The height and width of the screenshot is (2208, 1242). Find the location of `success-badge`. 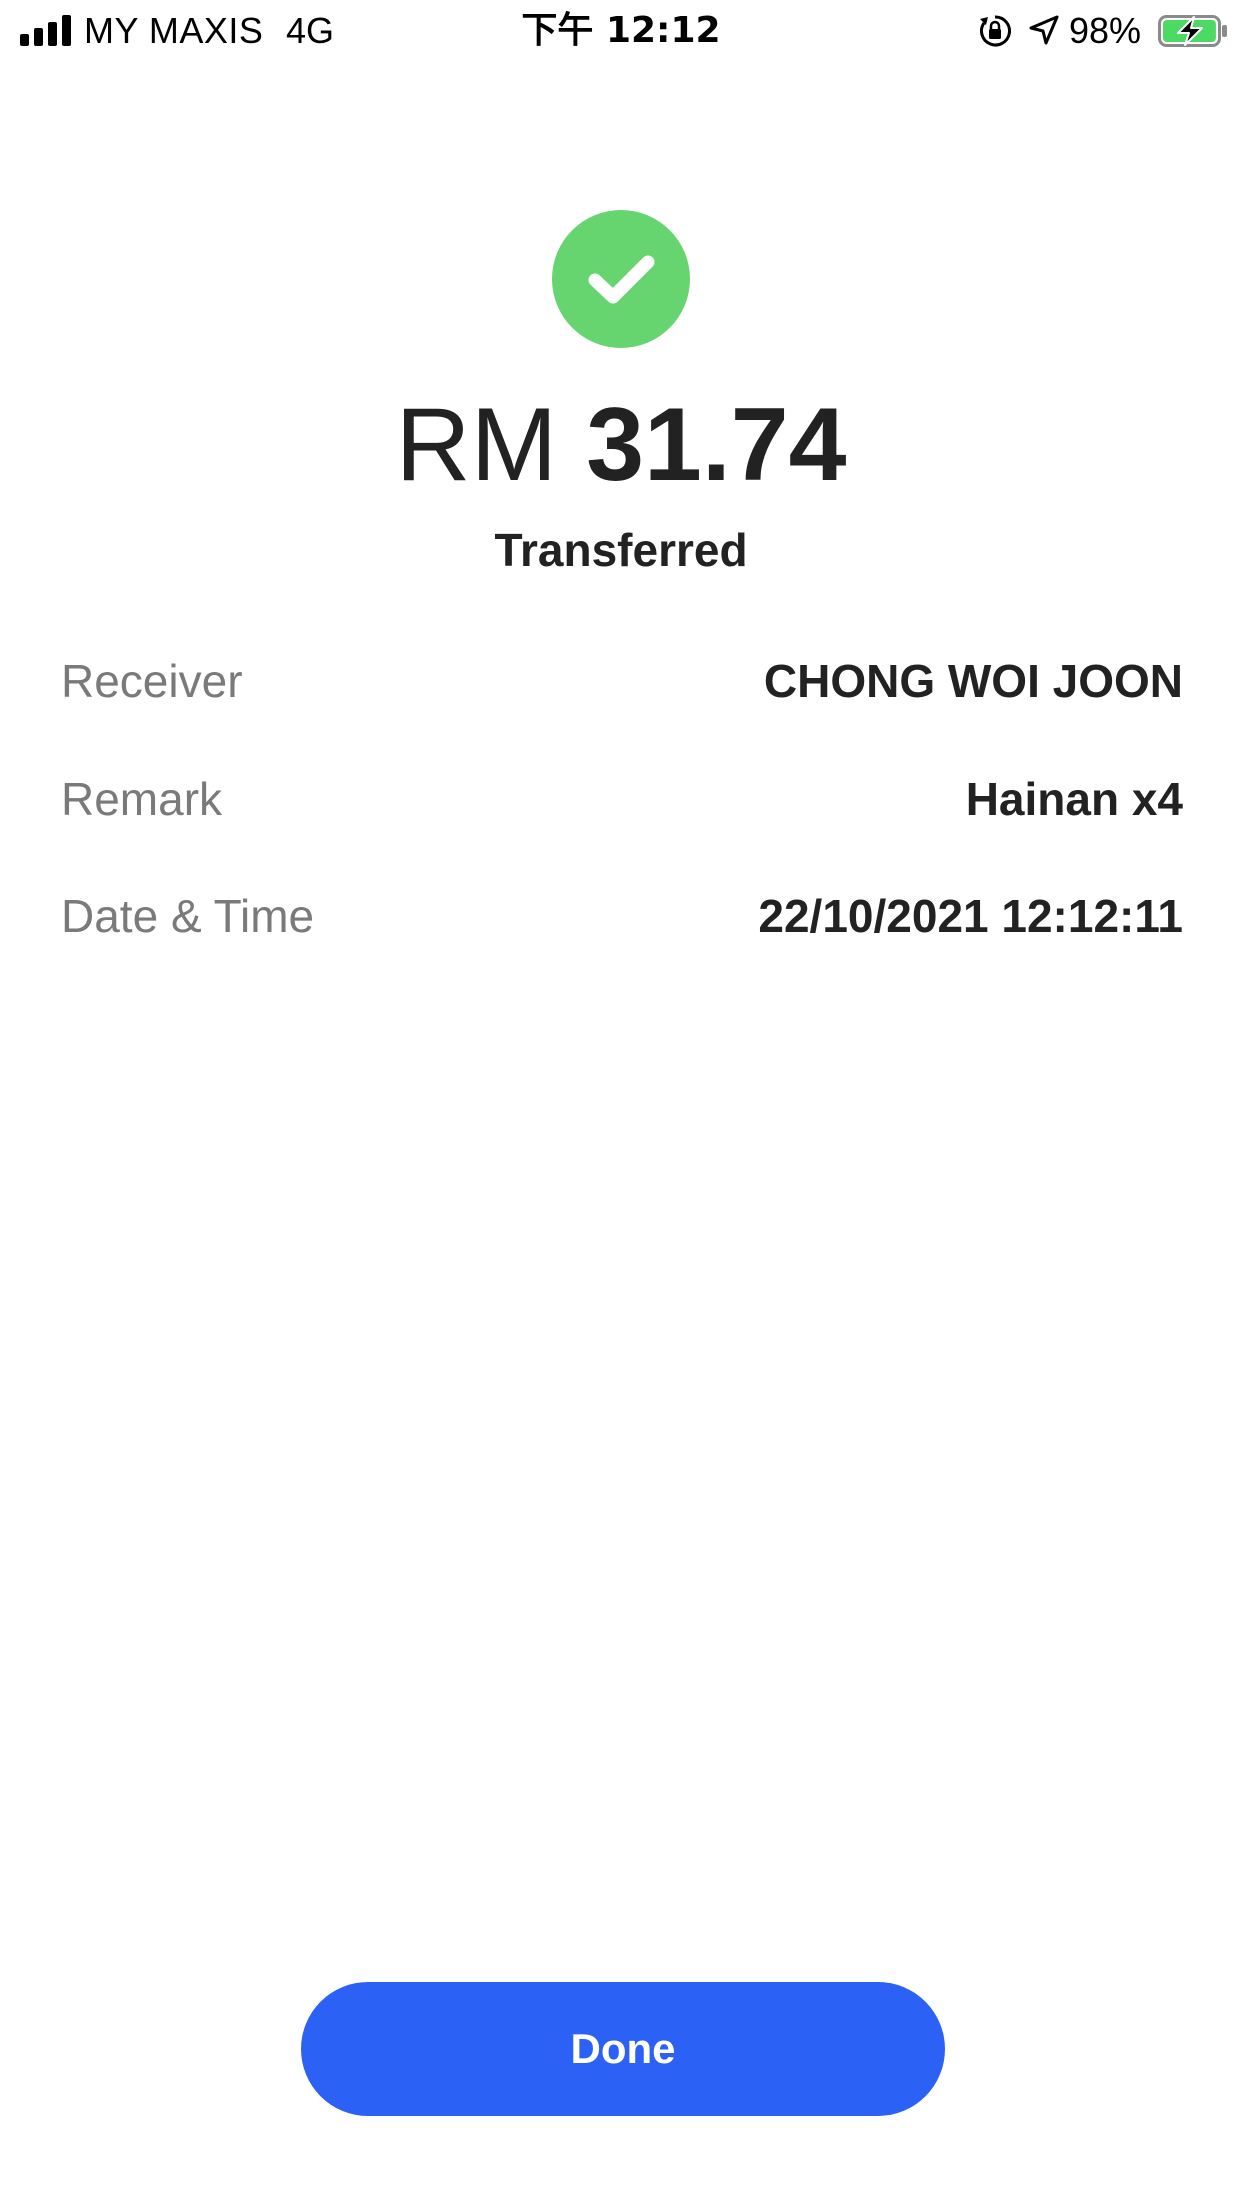

success-badge is located at coordinates (621, 279).